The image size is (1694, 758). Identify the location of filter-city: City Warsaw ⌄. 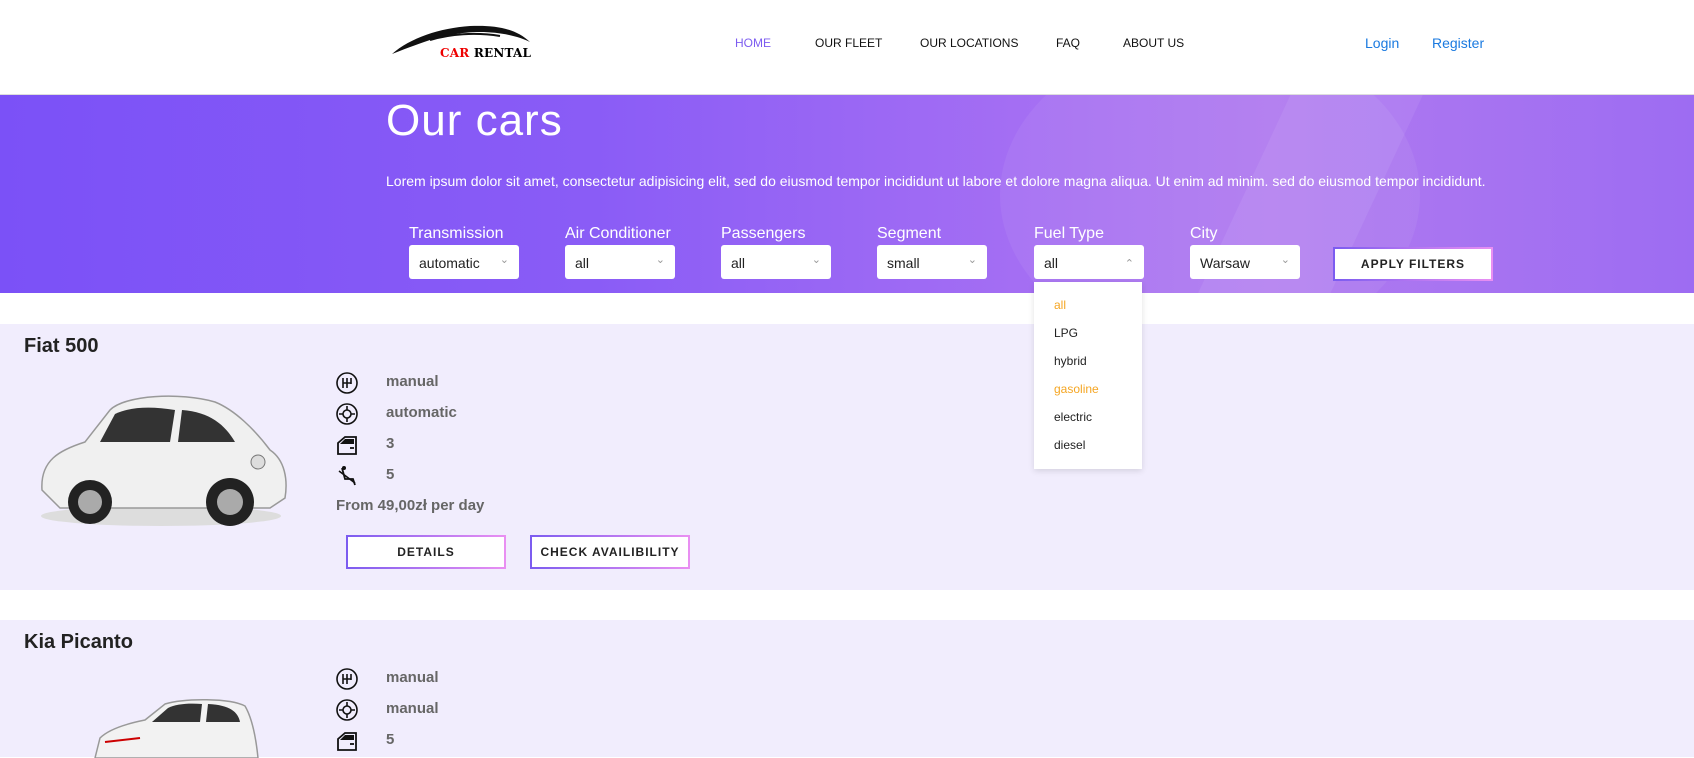
(1245, 252).